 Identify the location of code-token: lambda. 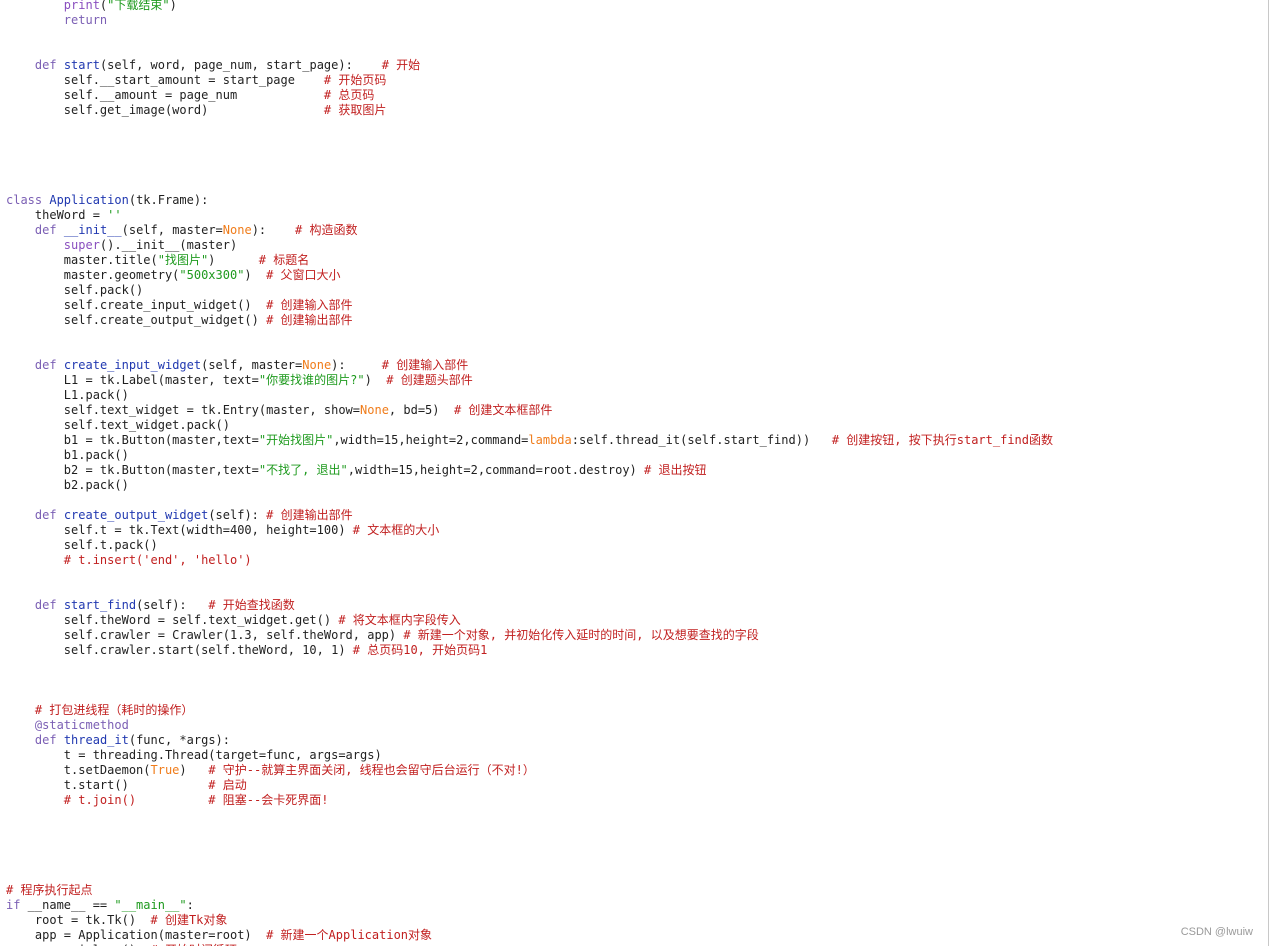
(550, 440).